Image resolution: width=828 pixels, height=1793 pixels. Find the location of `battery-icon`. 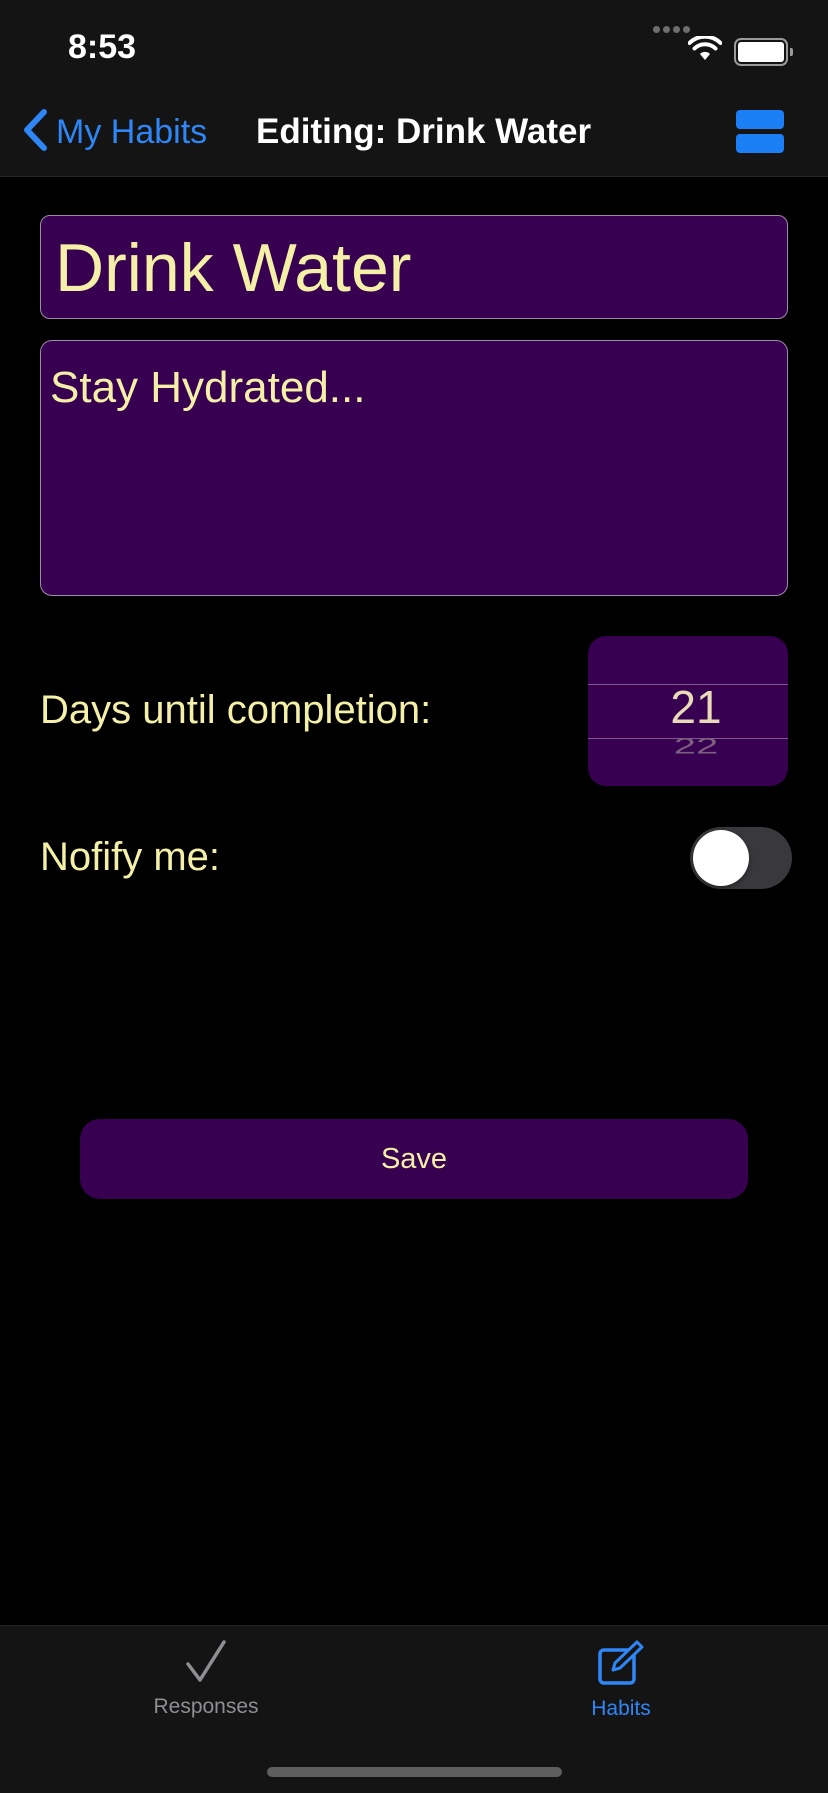

battery-icon is located at coordinates (763, 52).